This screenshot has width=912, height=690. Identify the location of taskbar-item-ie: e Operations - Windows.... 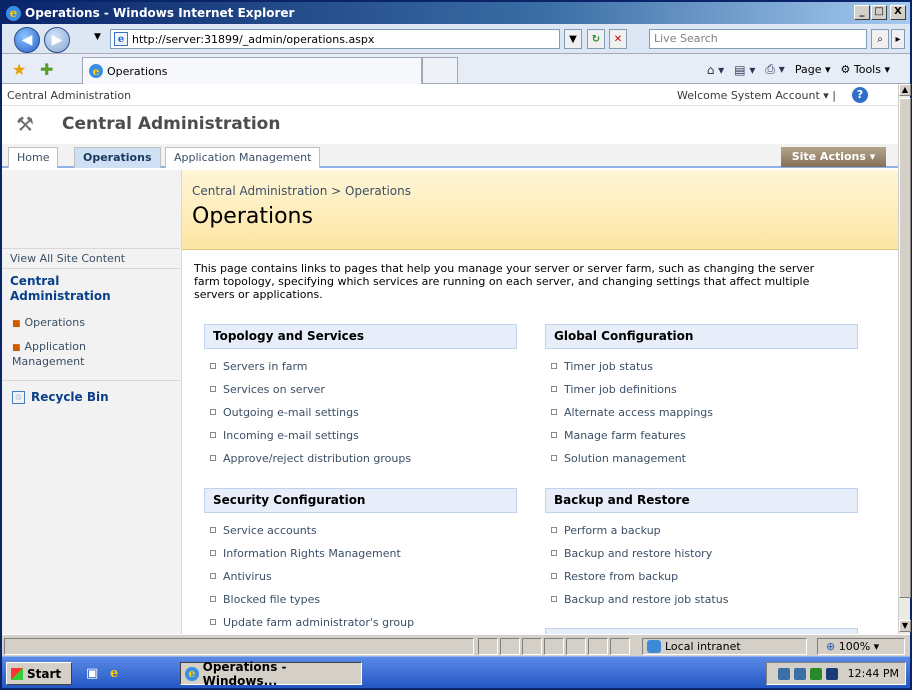
(271, 674).